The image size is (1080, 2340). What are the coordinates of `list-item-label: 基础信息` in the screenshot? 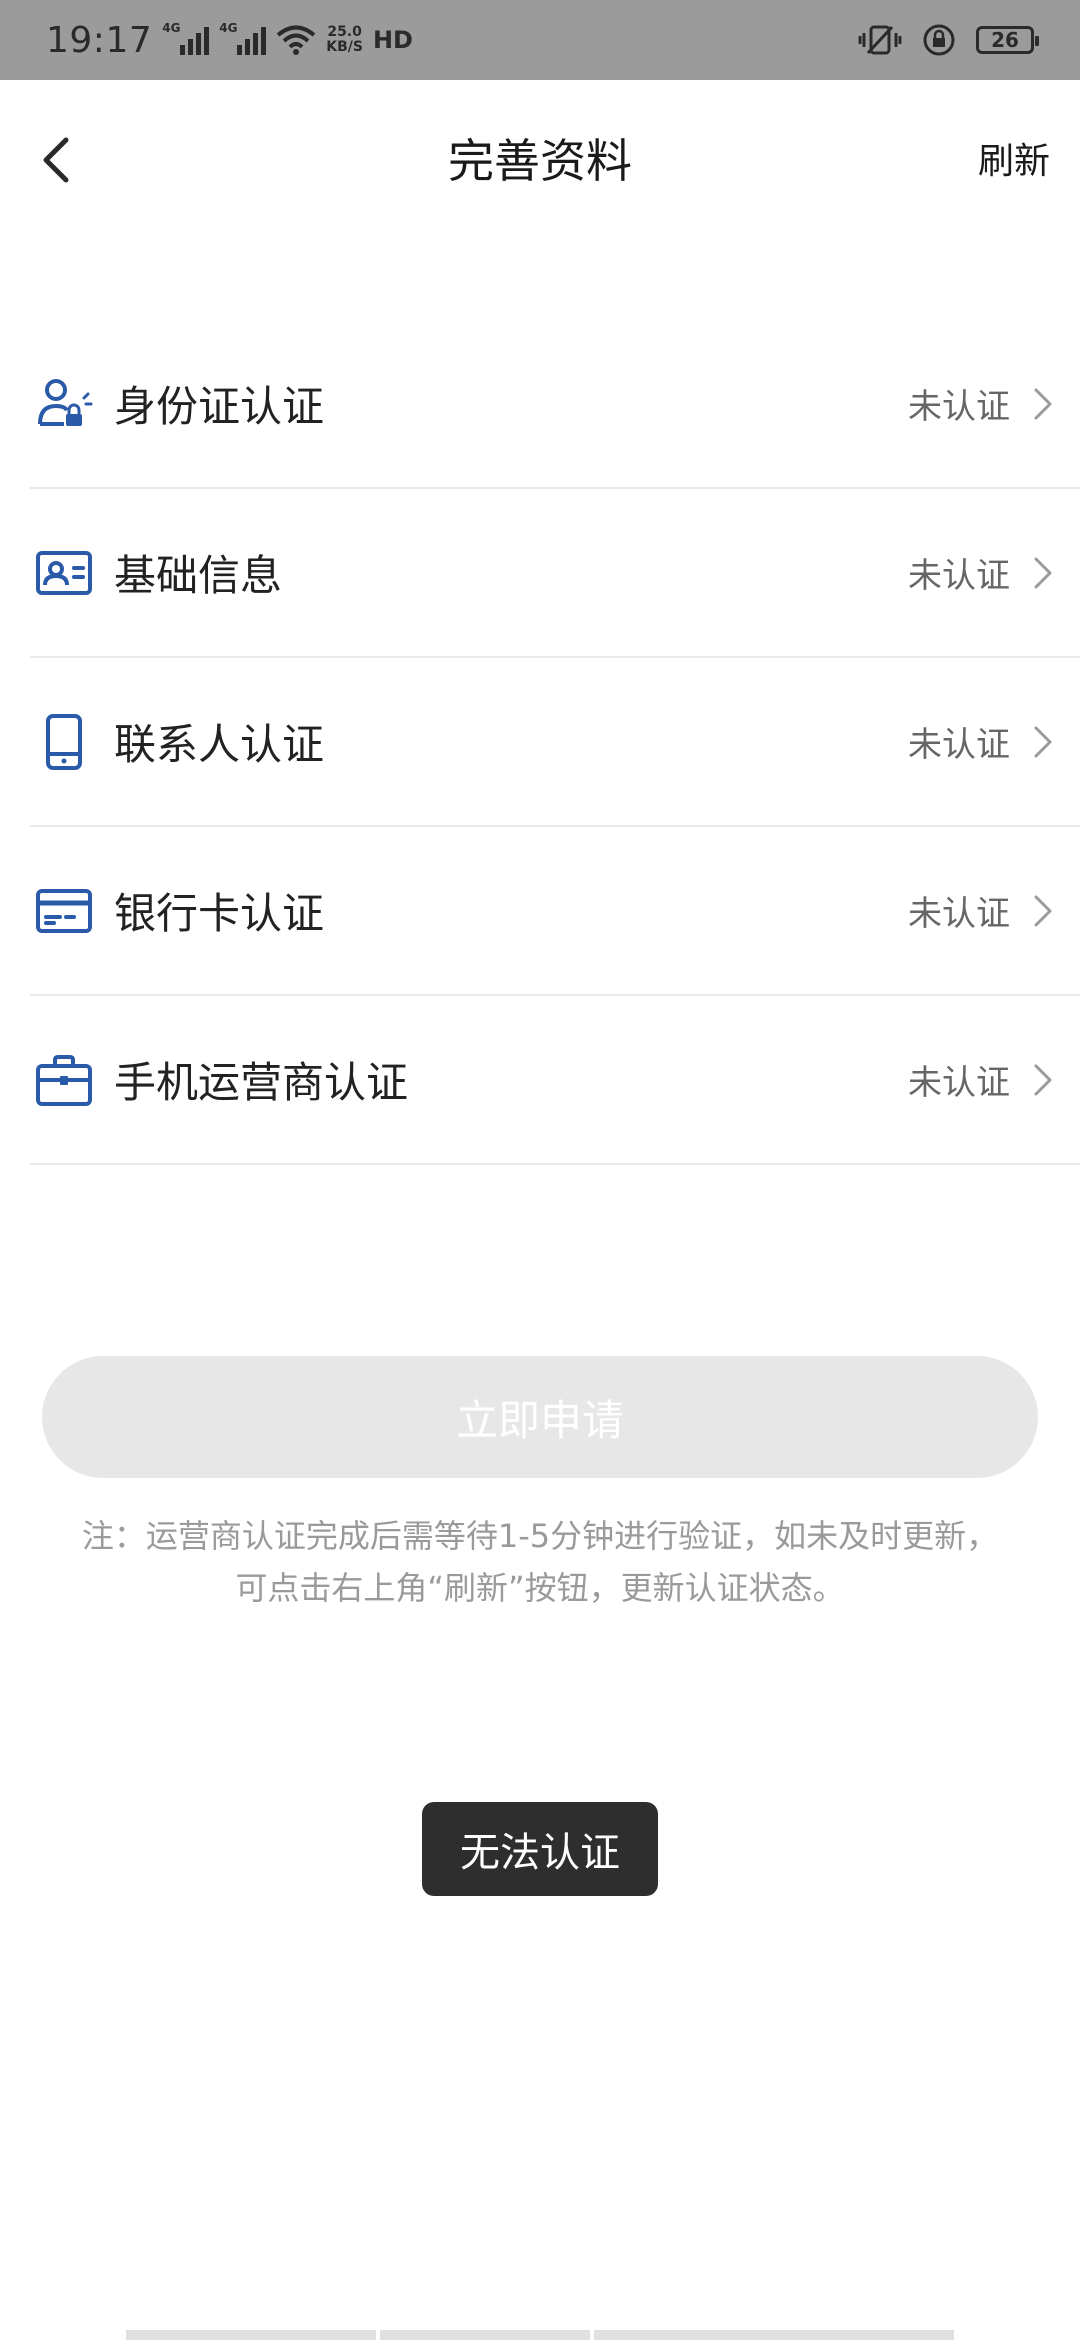 It's located at (198, 575).